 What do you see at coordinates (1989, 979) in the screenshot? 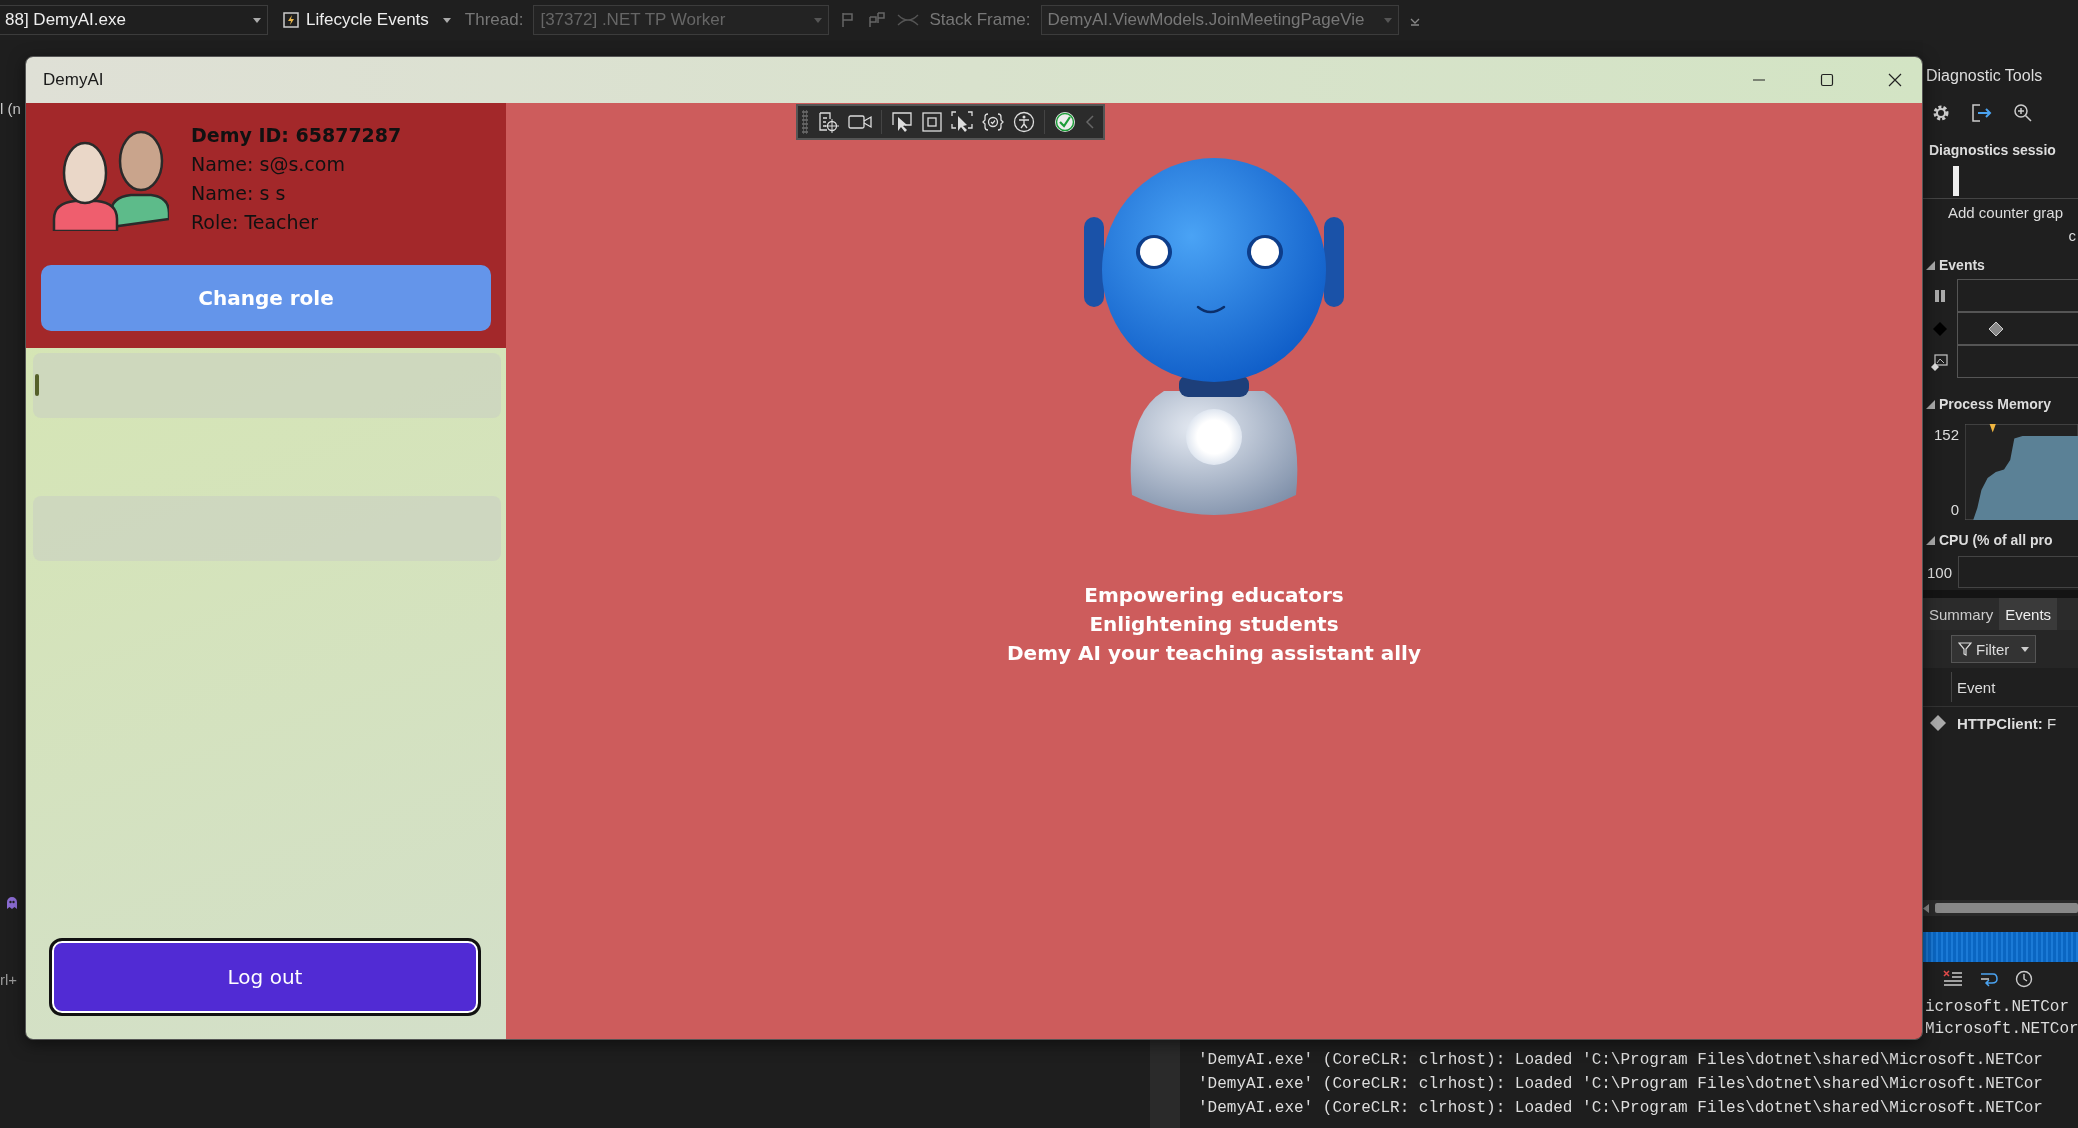
I see `word-wrap-icon` at bounding box center [1989, 979].